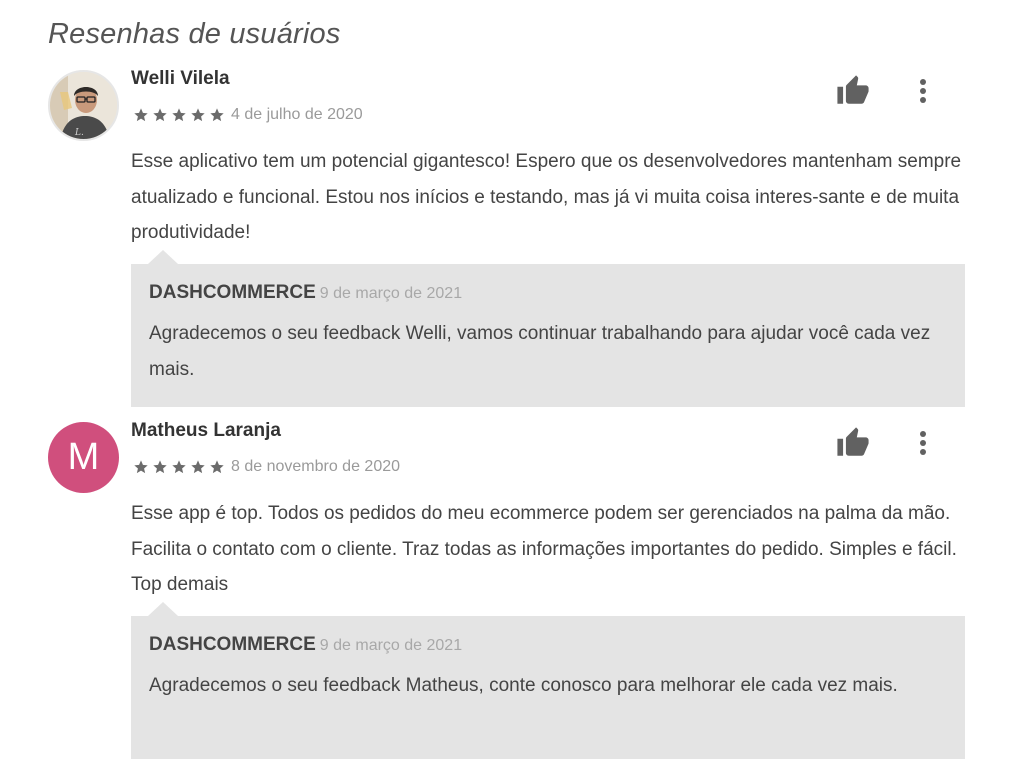  I want to click on avatar-photo: L., so click(83, 105).